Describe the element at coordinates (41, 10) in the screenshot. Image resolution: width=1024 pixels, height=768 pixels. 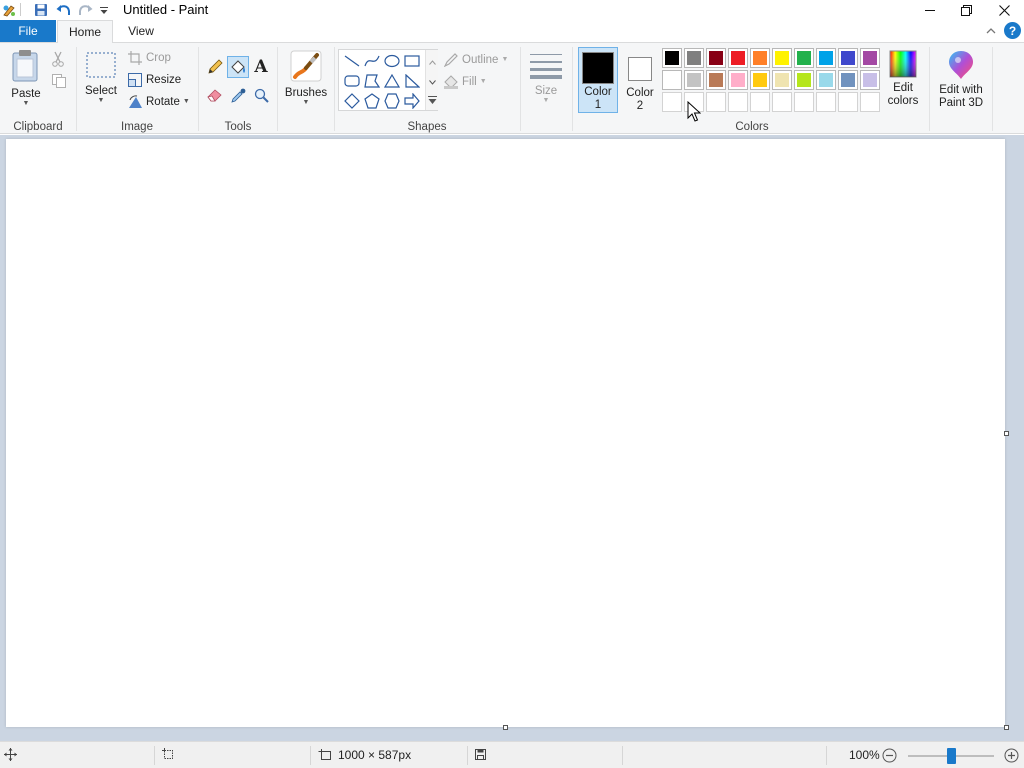
I see `save-icon` at that location.